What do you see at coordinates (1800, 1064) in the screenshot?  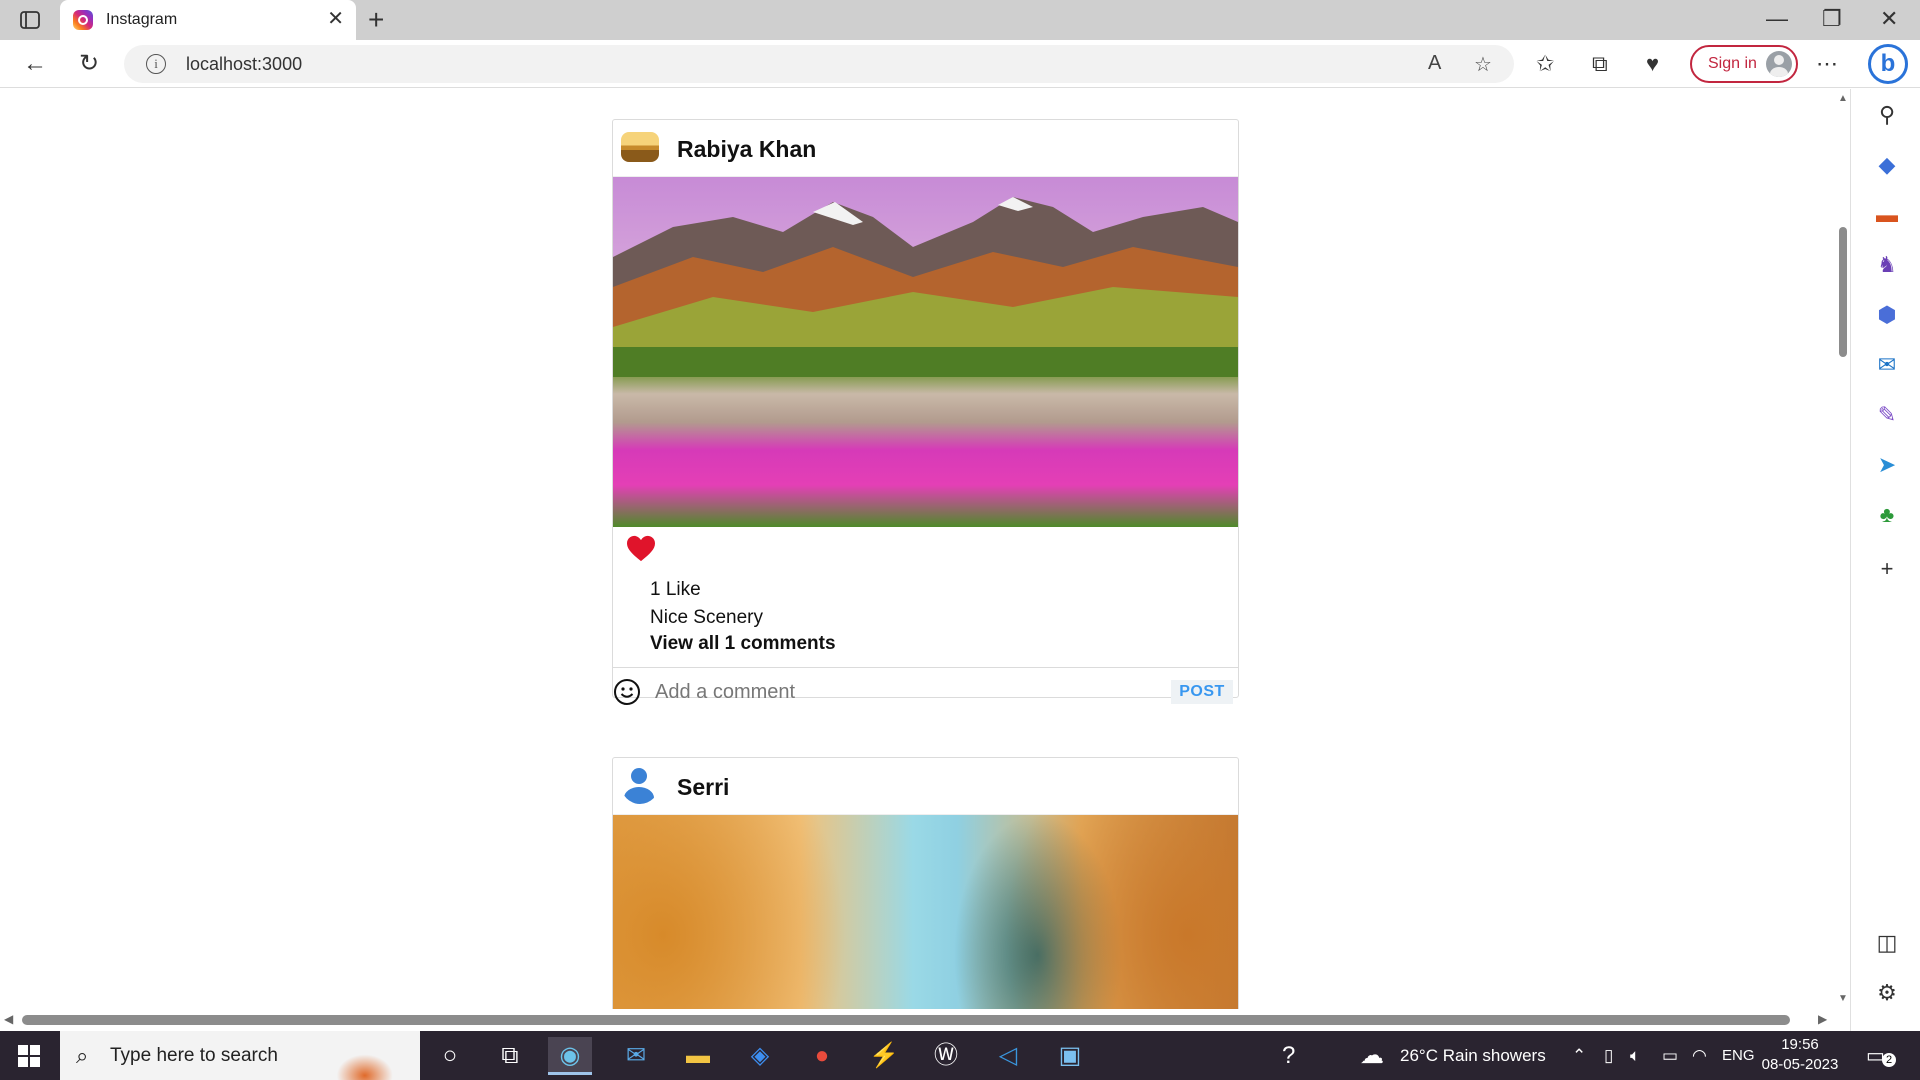 I see `clock-date: 08-05-2023` at bounding box center [1800, 1064].